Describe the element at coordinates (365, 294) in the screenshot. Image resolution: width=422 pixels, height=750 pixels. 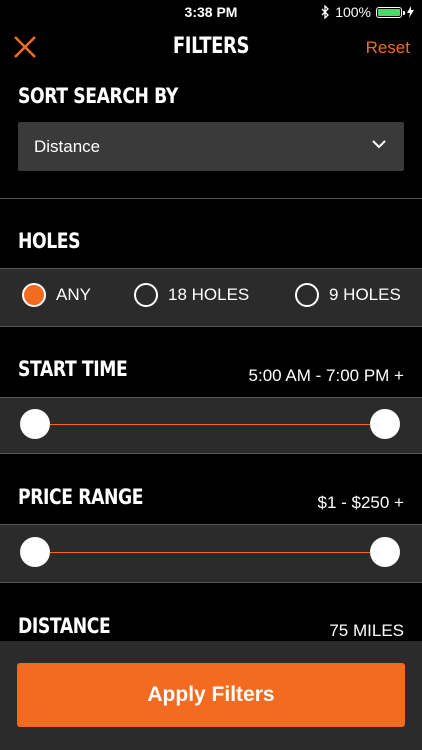
I see `radio-9-holes-label: 9 HOLES` at that location.